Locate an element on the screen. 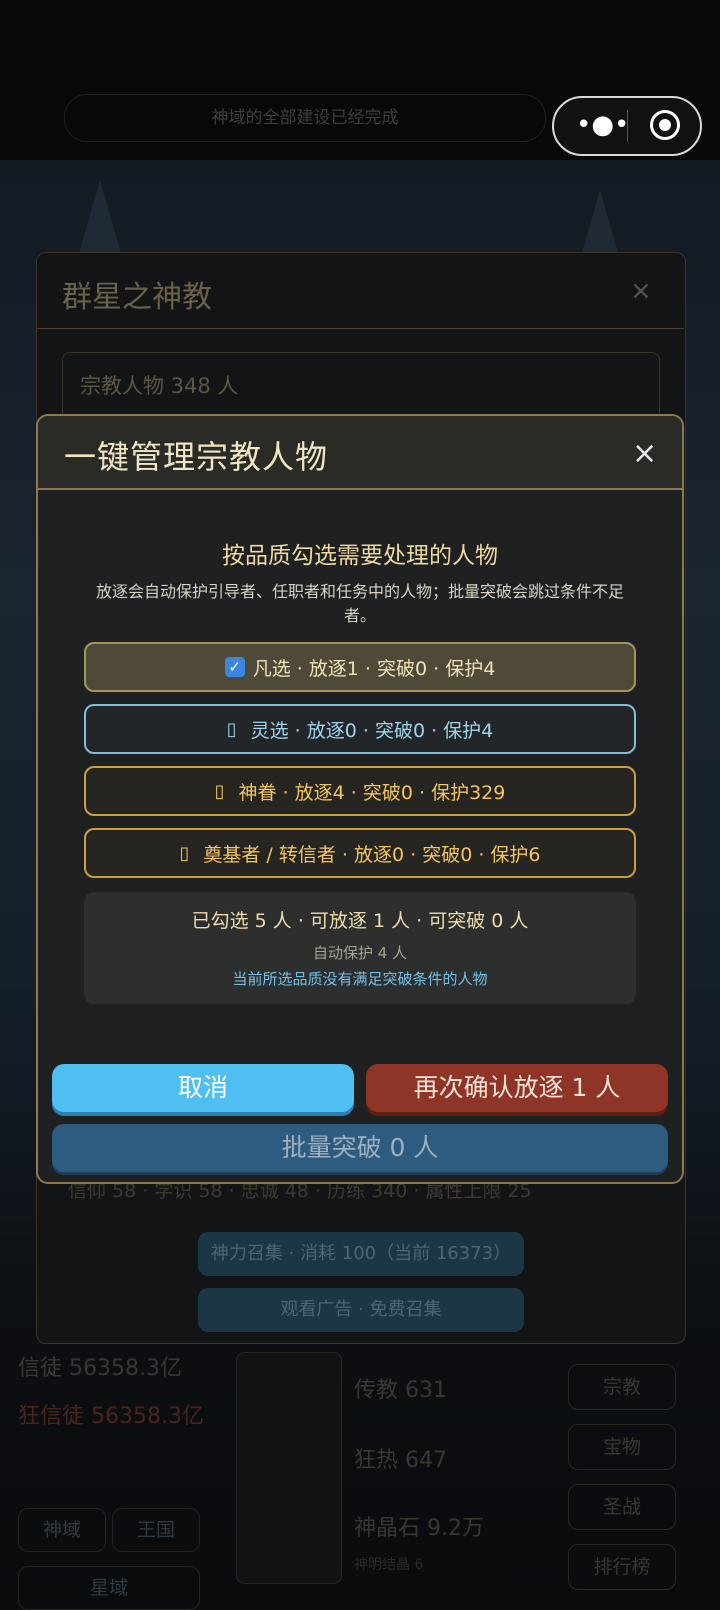 This screenshot has width=720, height=1610. quality-option-founder: ▯ 奠基者 / 转信者 · 放逐0 · 突破0 · 保护6 is located at coordinates (360, 853).